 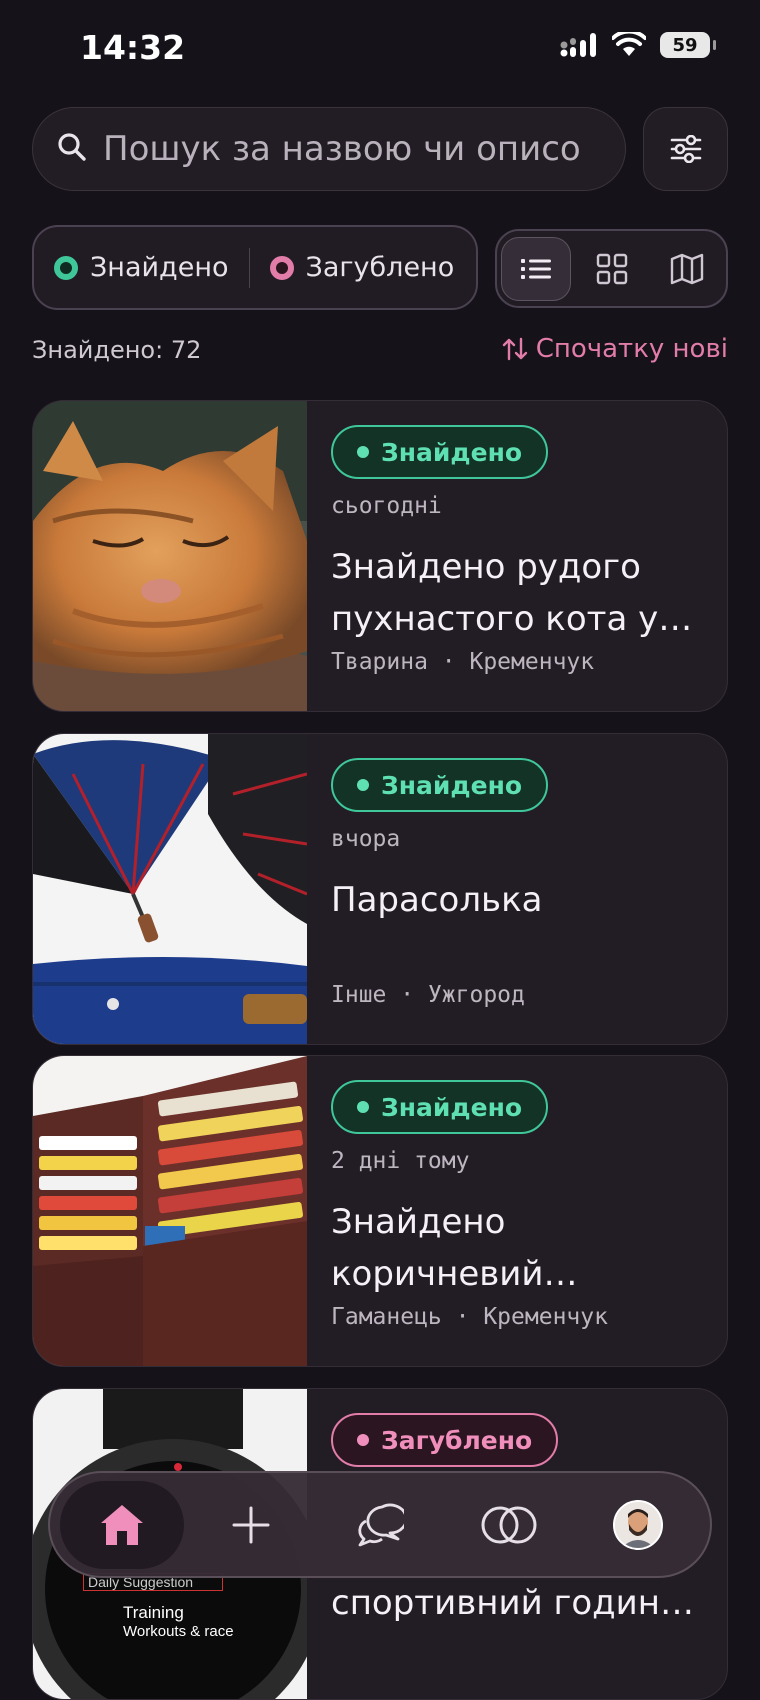 I want to click on tab-home, so click(x=122, y=1524).